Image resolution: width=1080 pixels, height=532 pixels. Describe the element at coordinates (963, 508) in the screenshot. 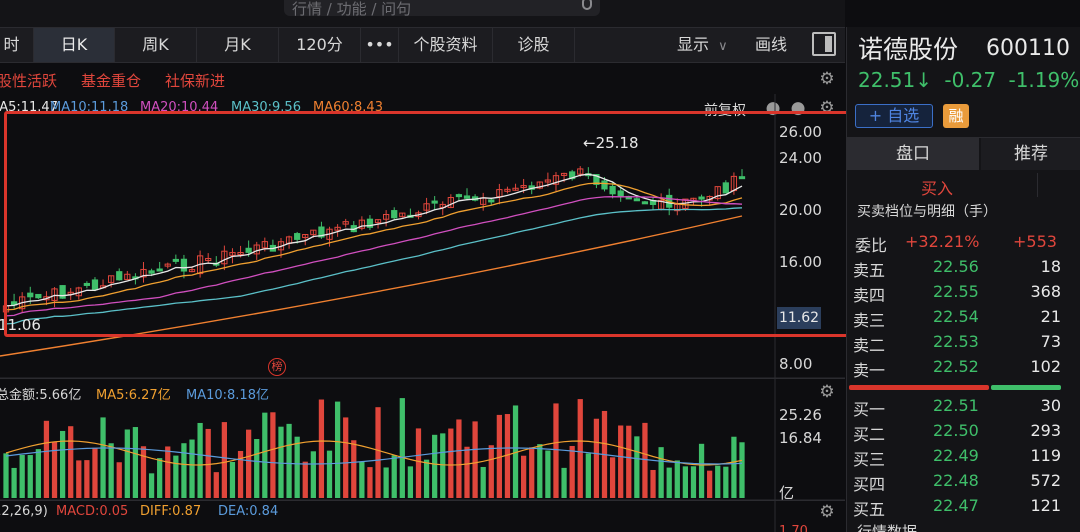

I see `buy-level-row: 买五 22.47 121` at that location.